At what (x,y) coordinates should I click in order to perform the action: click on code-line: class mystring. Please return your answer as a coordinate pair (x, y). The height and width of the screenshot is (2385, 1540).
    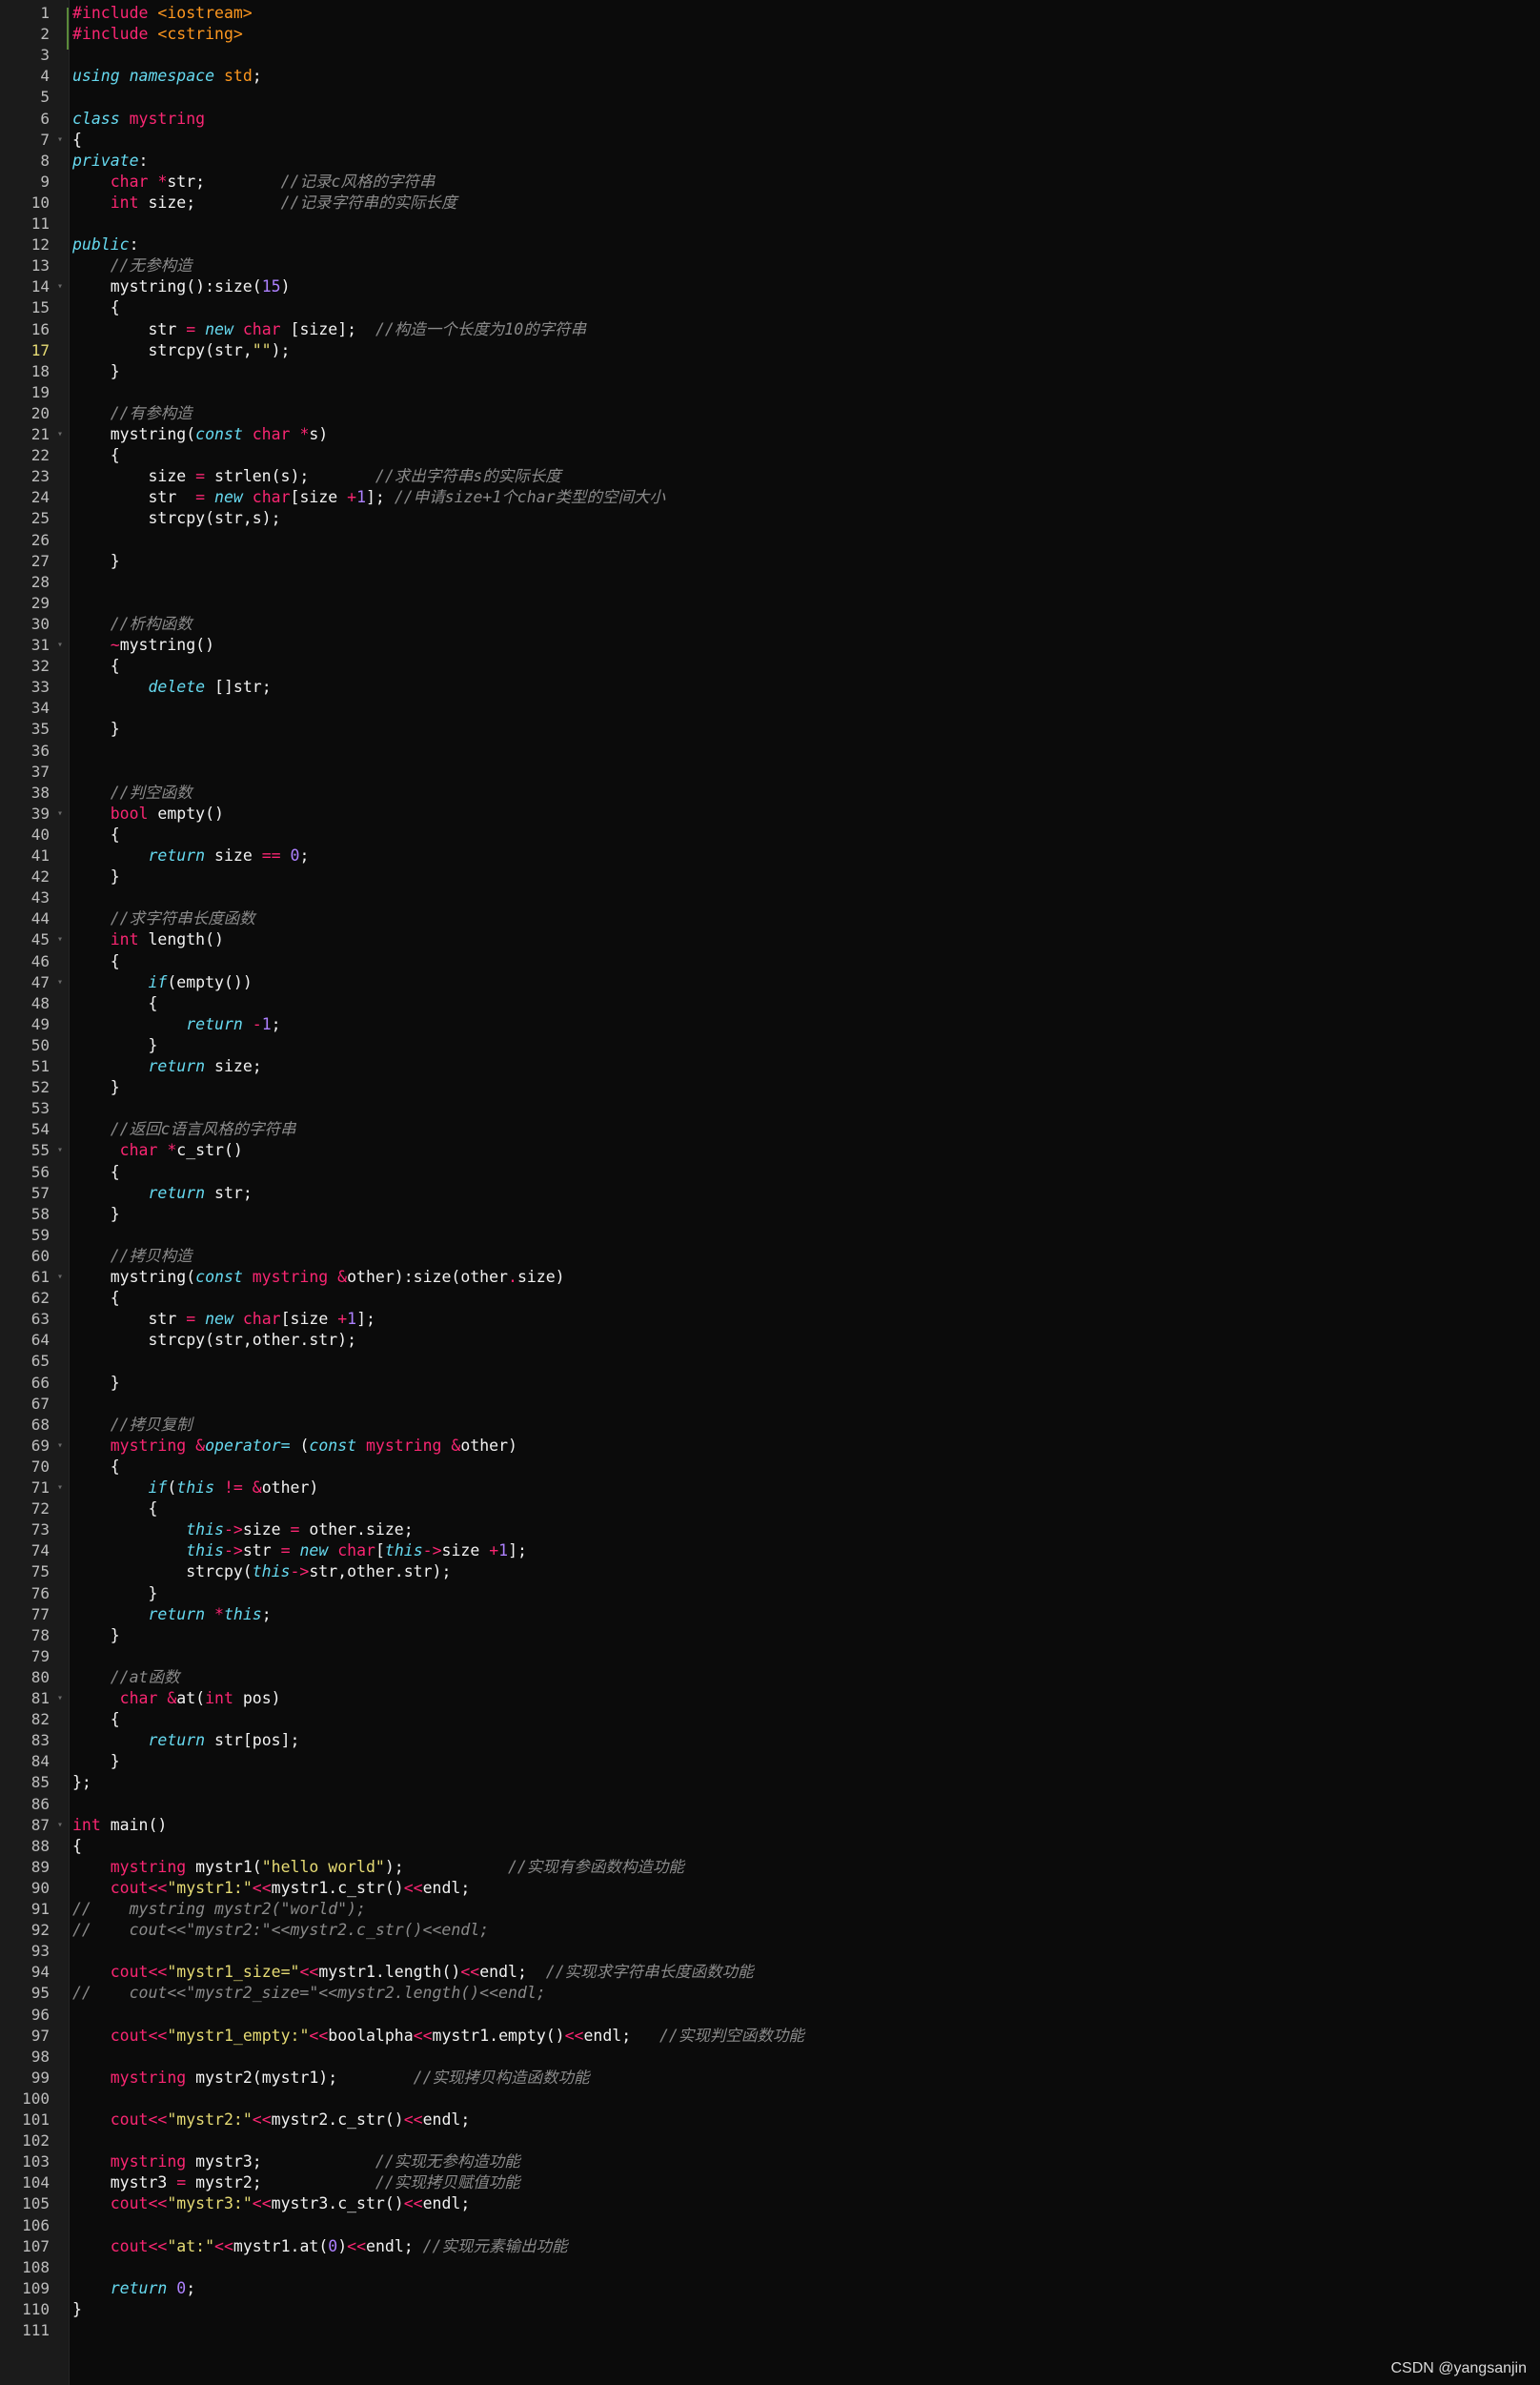
    Looking at the image, I should click on (138, 119).